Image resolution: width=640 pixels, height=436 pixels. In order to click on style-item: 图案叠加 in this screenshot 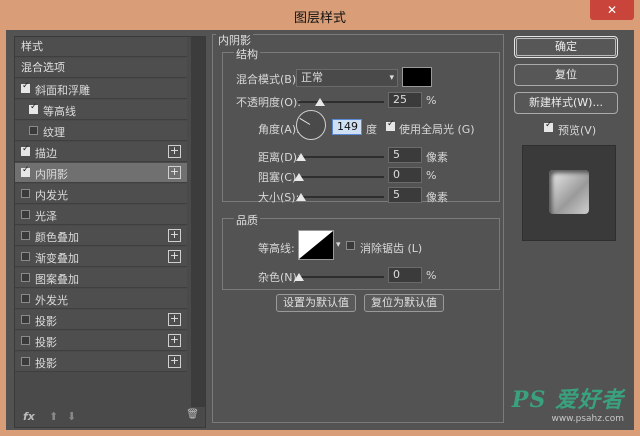, I will do `click(101, 278)`.